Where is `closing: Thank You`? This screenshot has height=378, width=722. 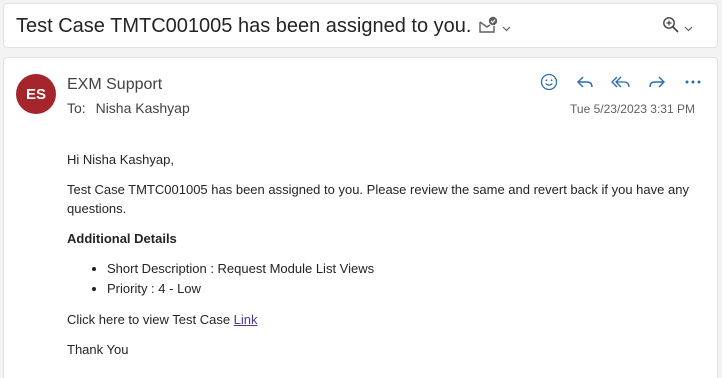
closing: Thank You is located at coordinates (98, 349).